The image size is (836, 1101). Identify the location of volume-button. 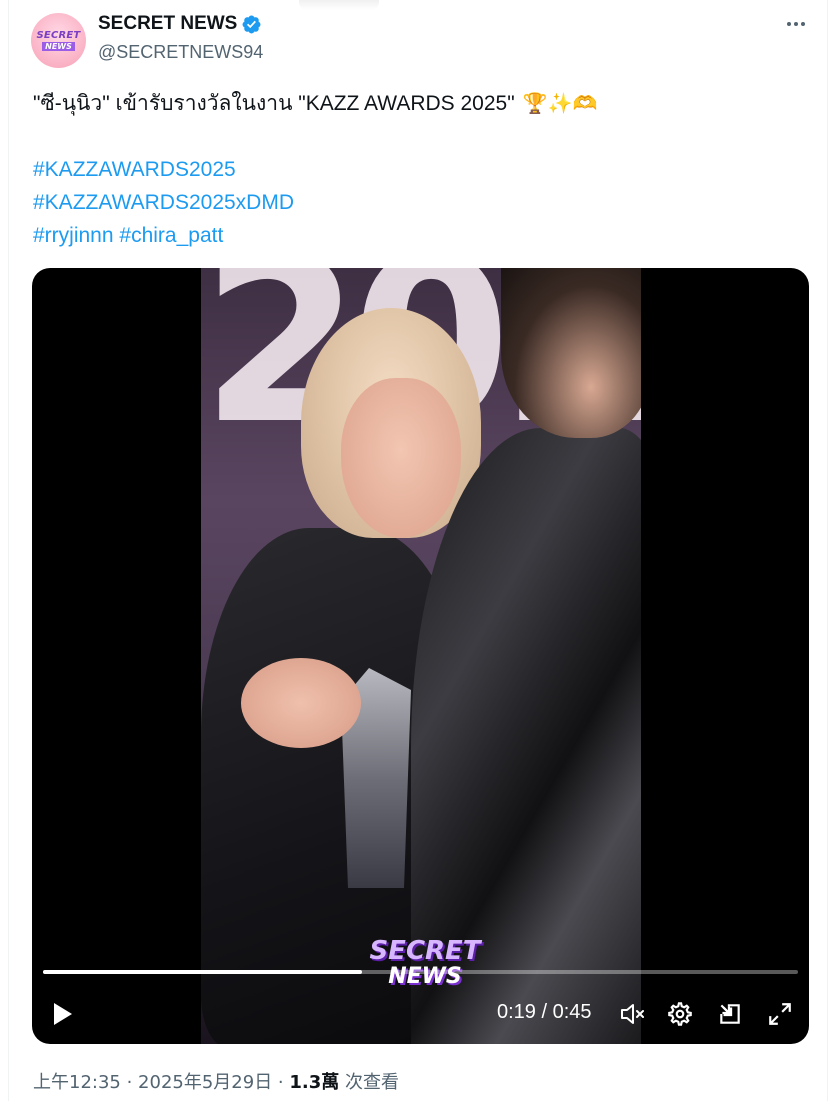
(633, 1014).